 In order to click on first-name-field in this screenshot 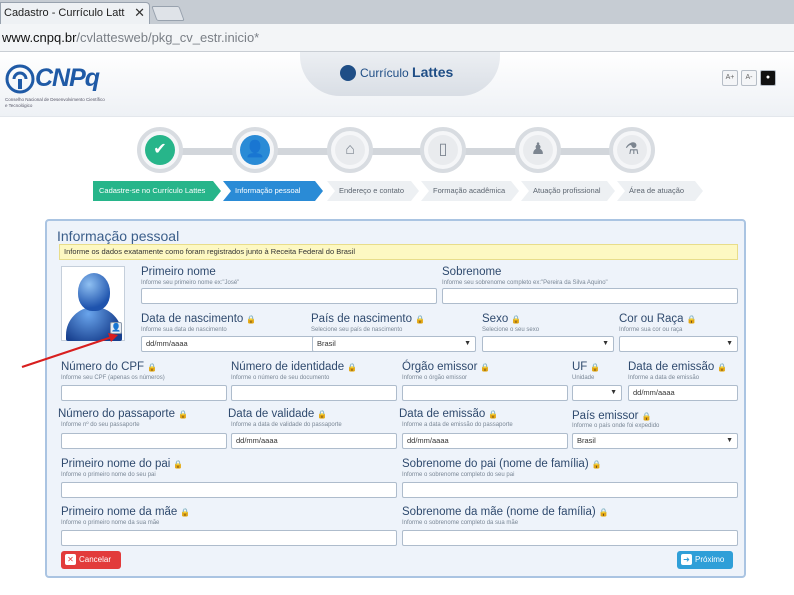, I will do `click(289, 296)`.